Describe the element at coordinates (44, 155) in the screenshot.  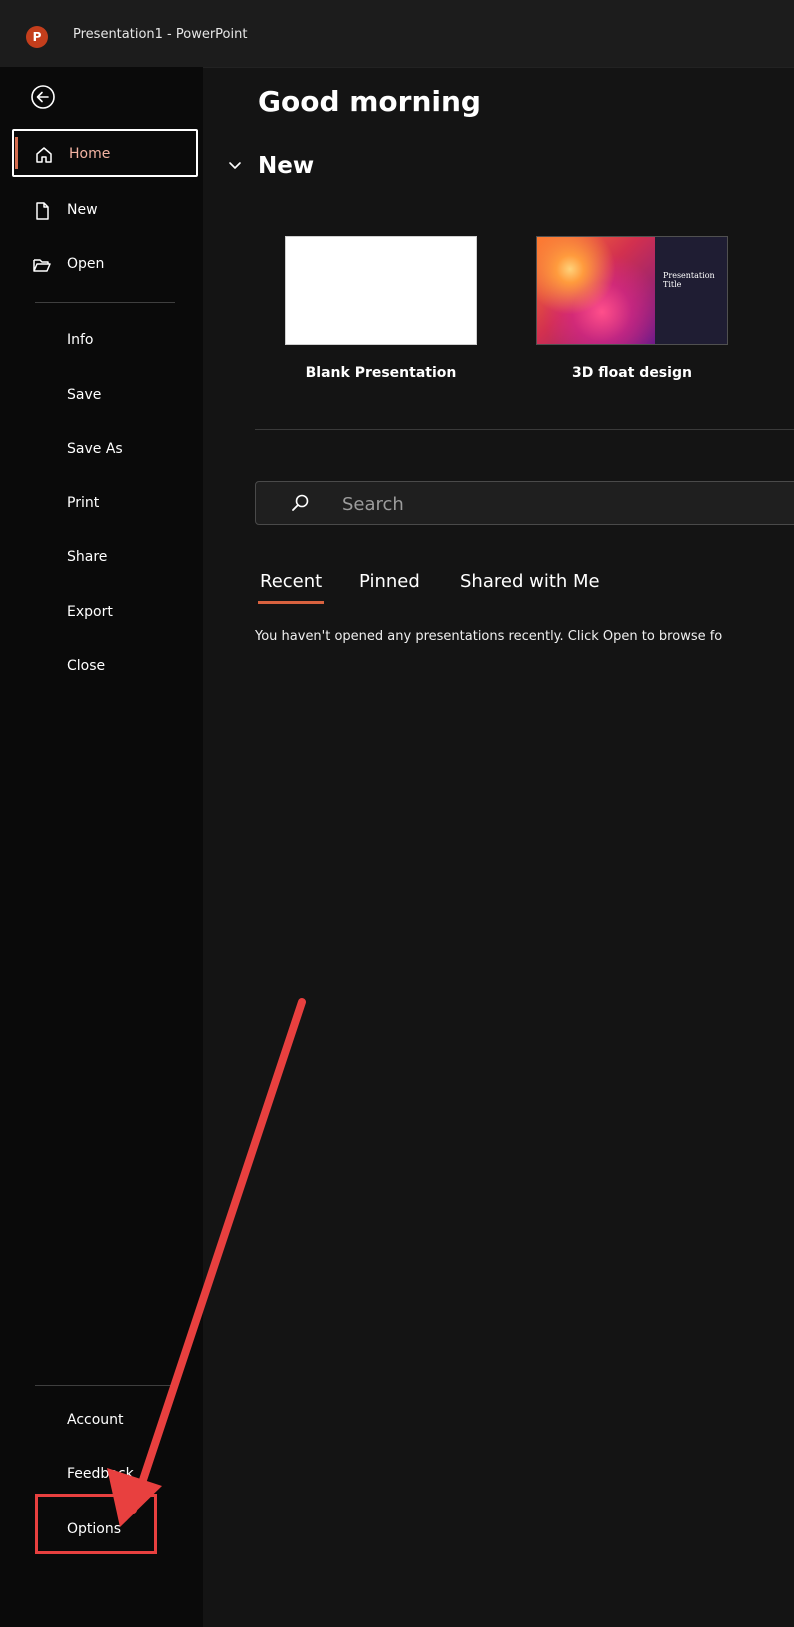
I see `home-icon` at that location.